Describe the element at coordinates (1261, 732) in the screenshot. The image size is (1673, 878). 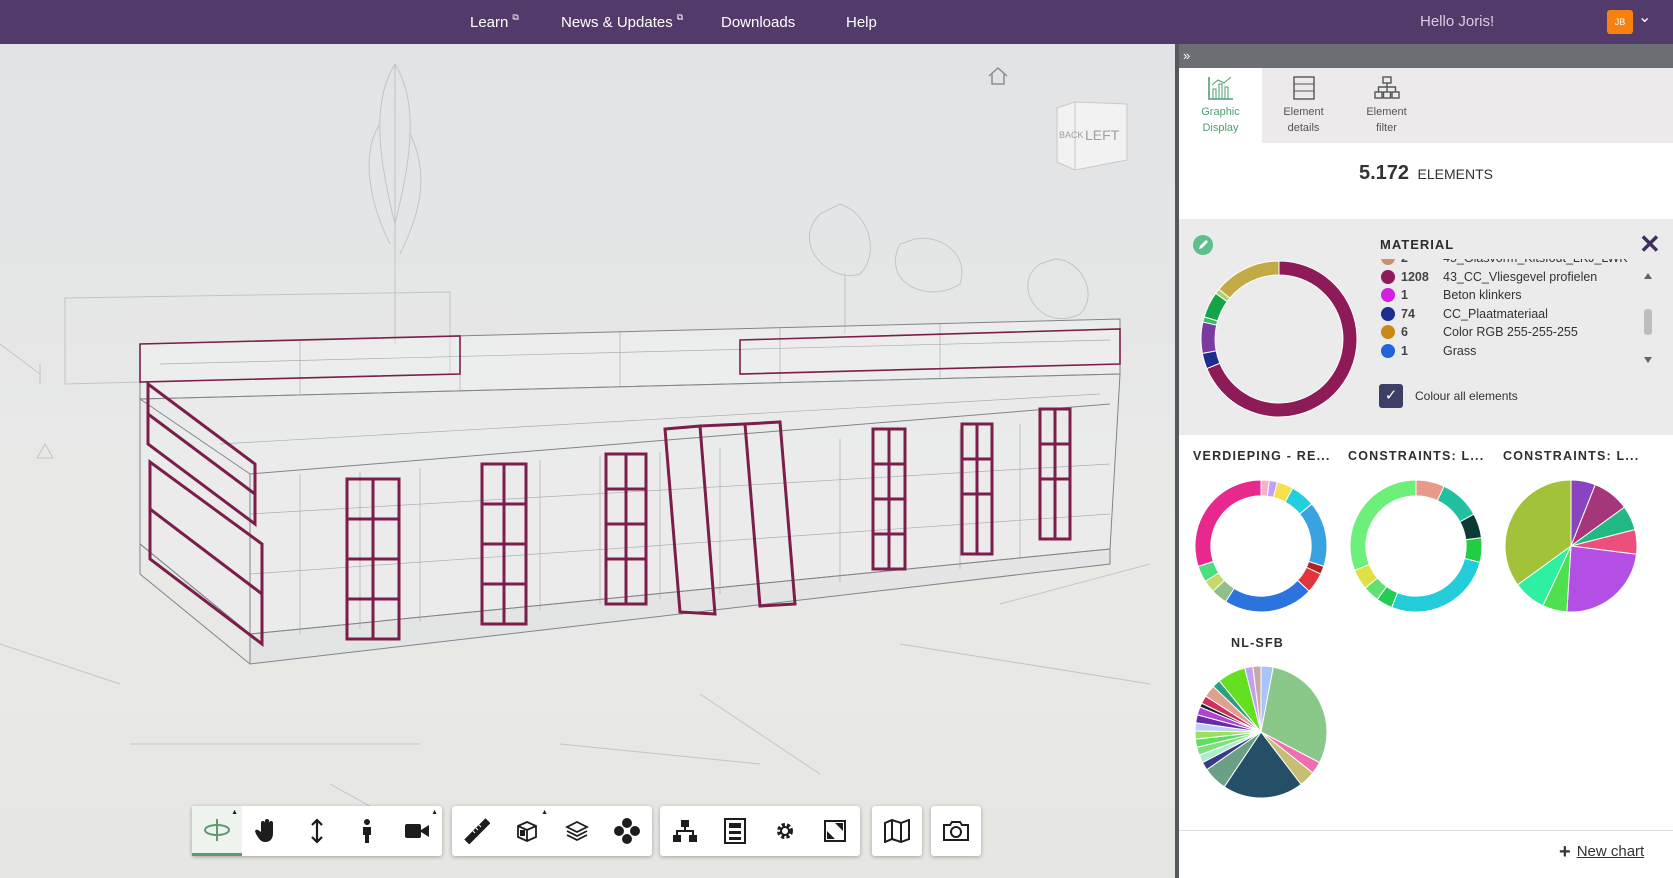
I see `nl-sfb-pie-chart` at that location.